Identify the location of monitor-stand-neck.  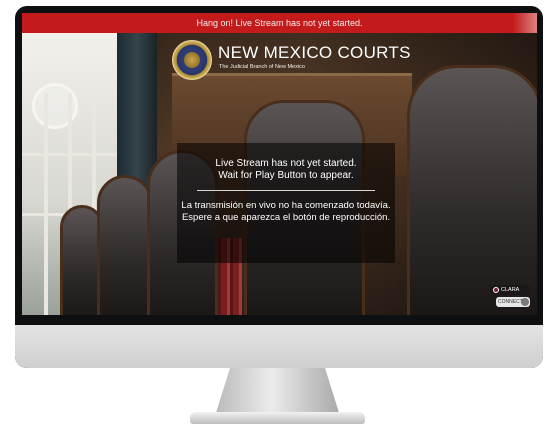
(277, 392).